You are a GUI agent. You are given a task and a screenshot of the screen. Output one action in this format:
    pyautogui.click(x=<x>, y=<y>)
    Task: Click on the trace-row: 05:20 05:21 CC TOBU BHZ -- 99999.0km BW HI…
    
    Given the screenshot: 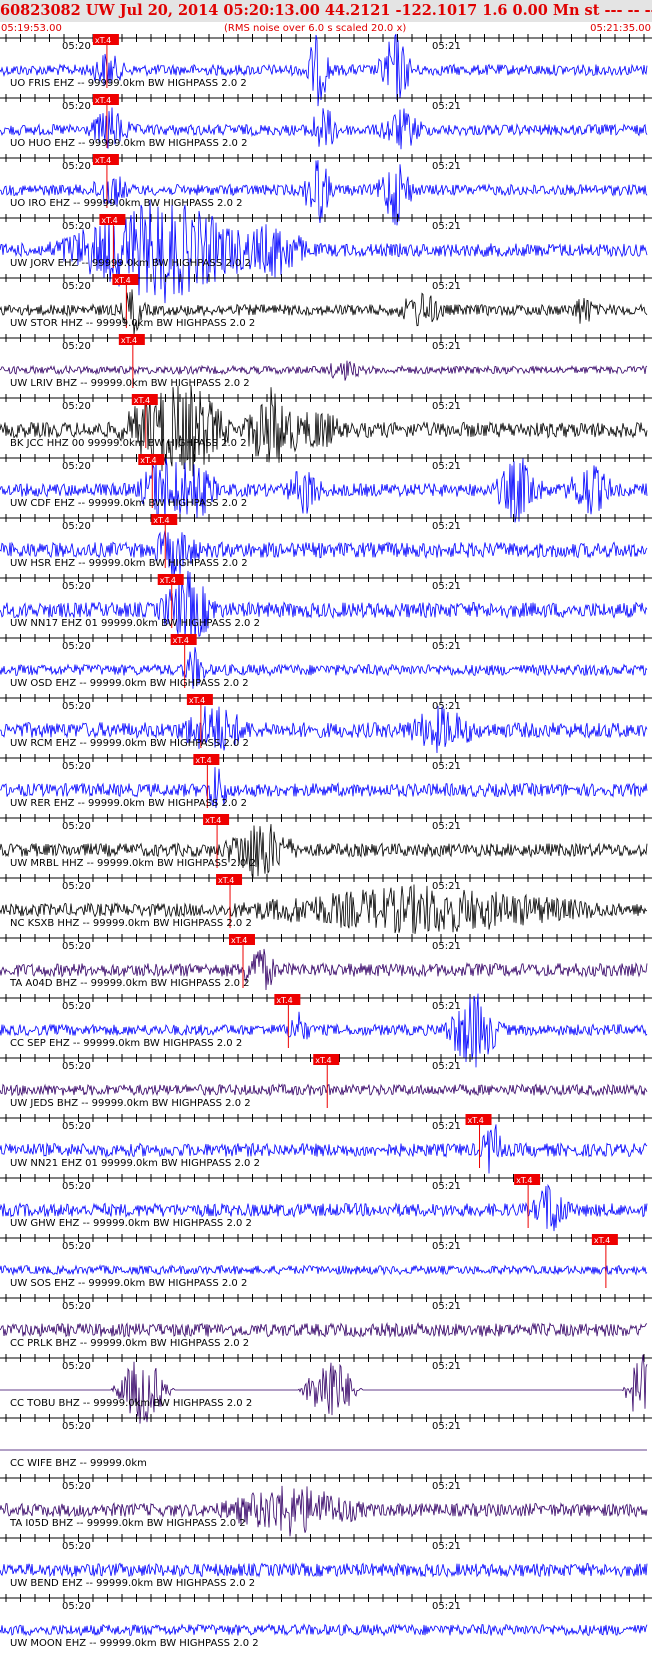 What is the action you would take?
    pyautogui.click(x=326, y=1389)
    